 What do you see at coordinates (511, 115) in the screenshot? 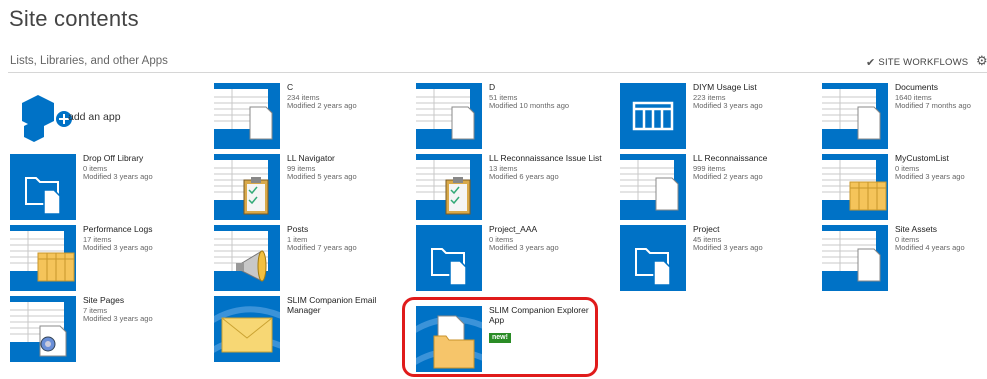
I see `app-tile: D 51 items Modified 10 months ago` at bounding box center [511, 115].